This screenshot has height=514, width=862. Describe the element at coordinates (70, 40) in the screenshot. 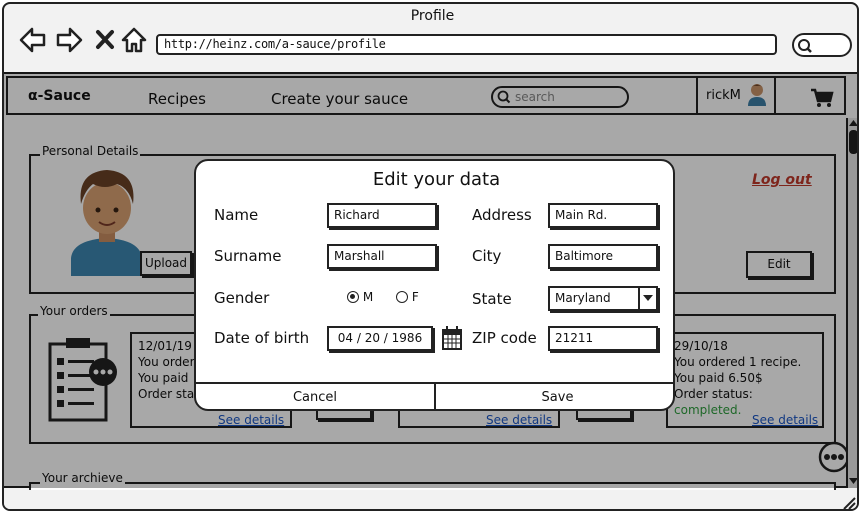

I see `forward-arrow-icon` at that location.